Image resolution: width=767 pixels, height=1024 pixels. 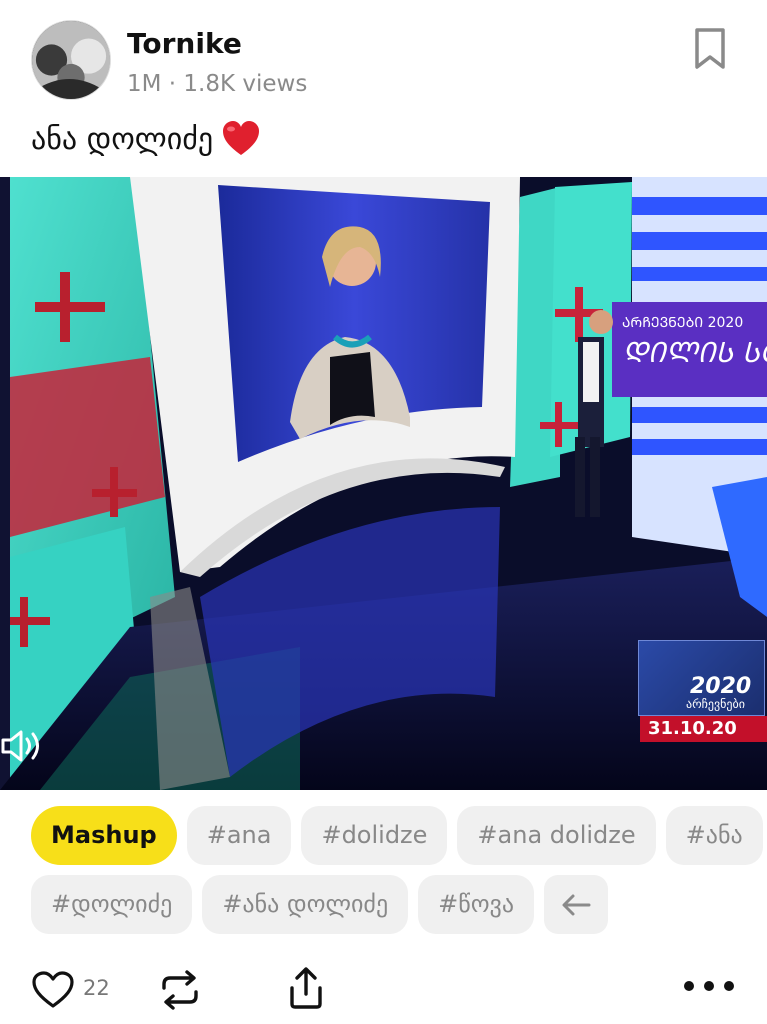 I want to click on red-heart-icon, so click(x=241, y=138).